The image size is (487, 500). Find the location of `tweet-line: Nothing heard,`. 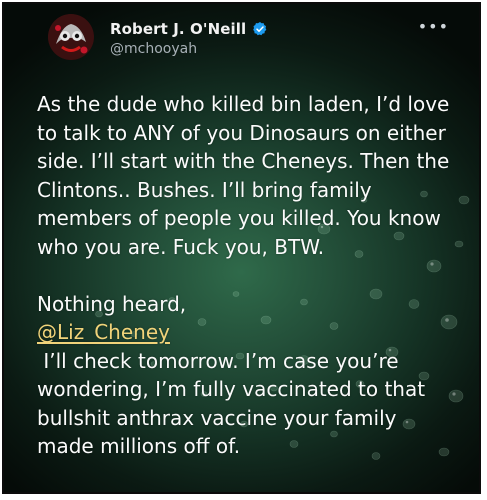

tweet-line: Nothing heard, is located at coordinates (112, 303).